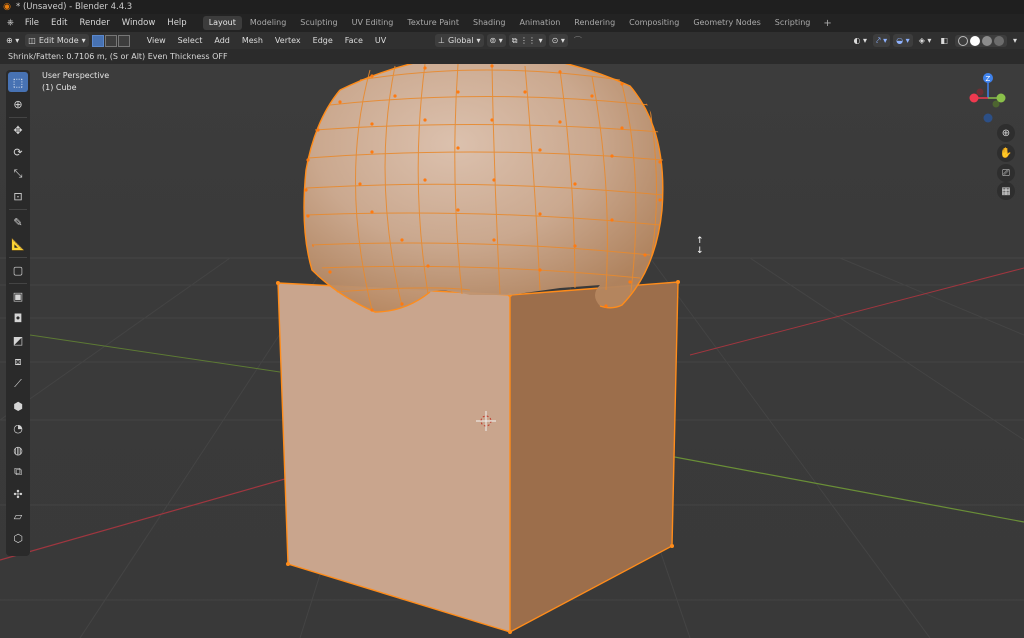 This screenshot has width=1024, height=638. I want to click on z-axis-label: Z, so click(988, 79).